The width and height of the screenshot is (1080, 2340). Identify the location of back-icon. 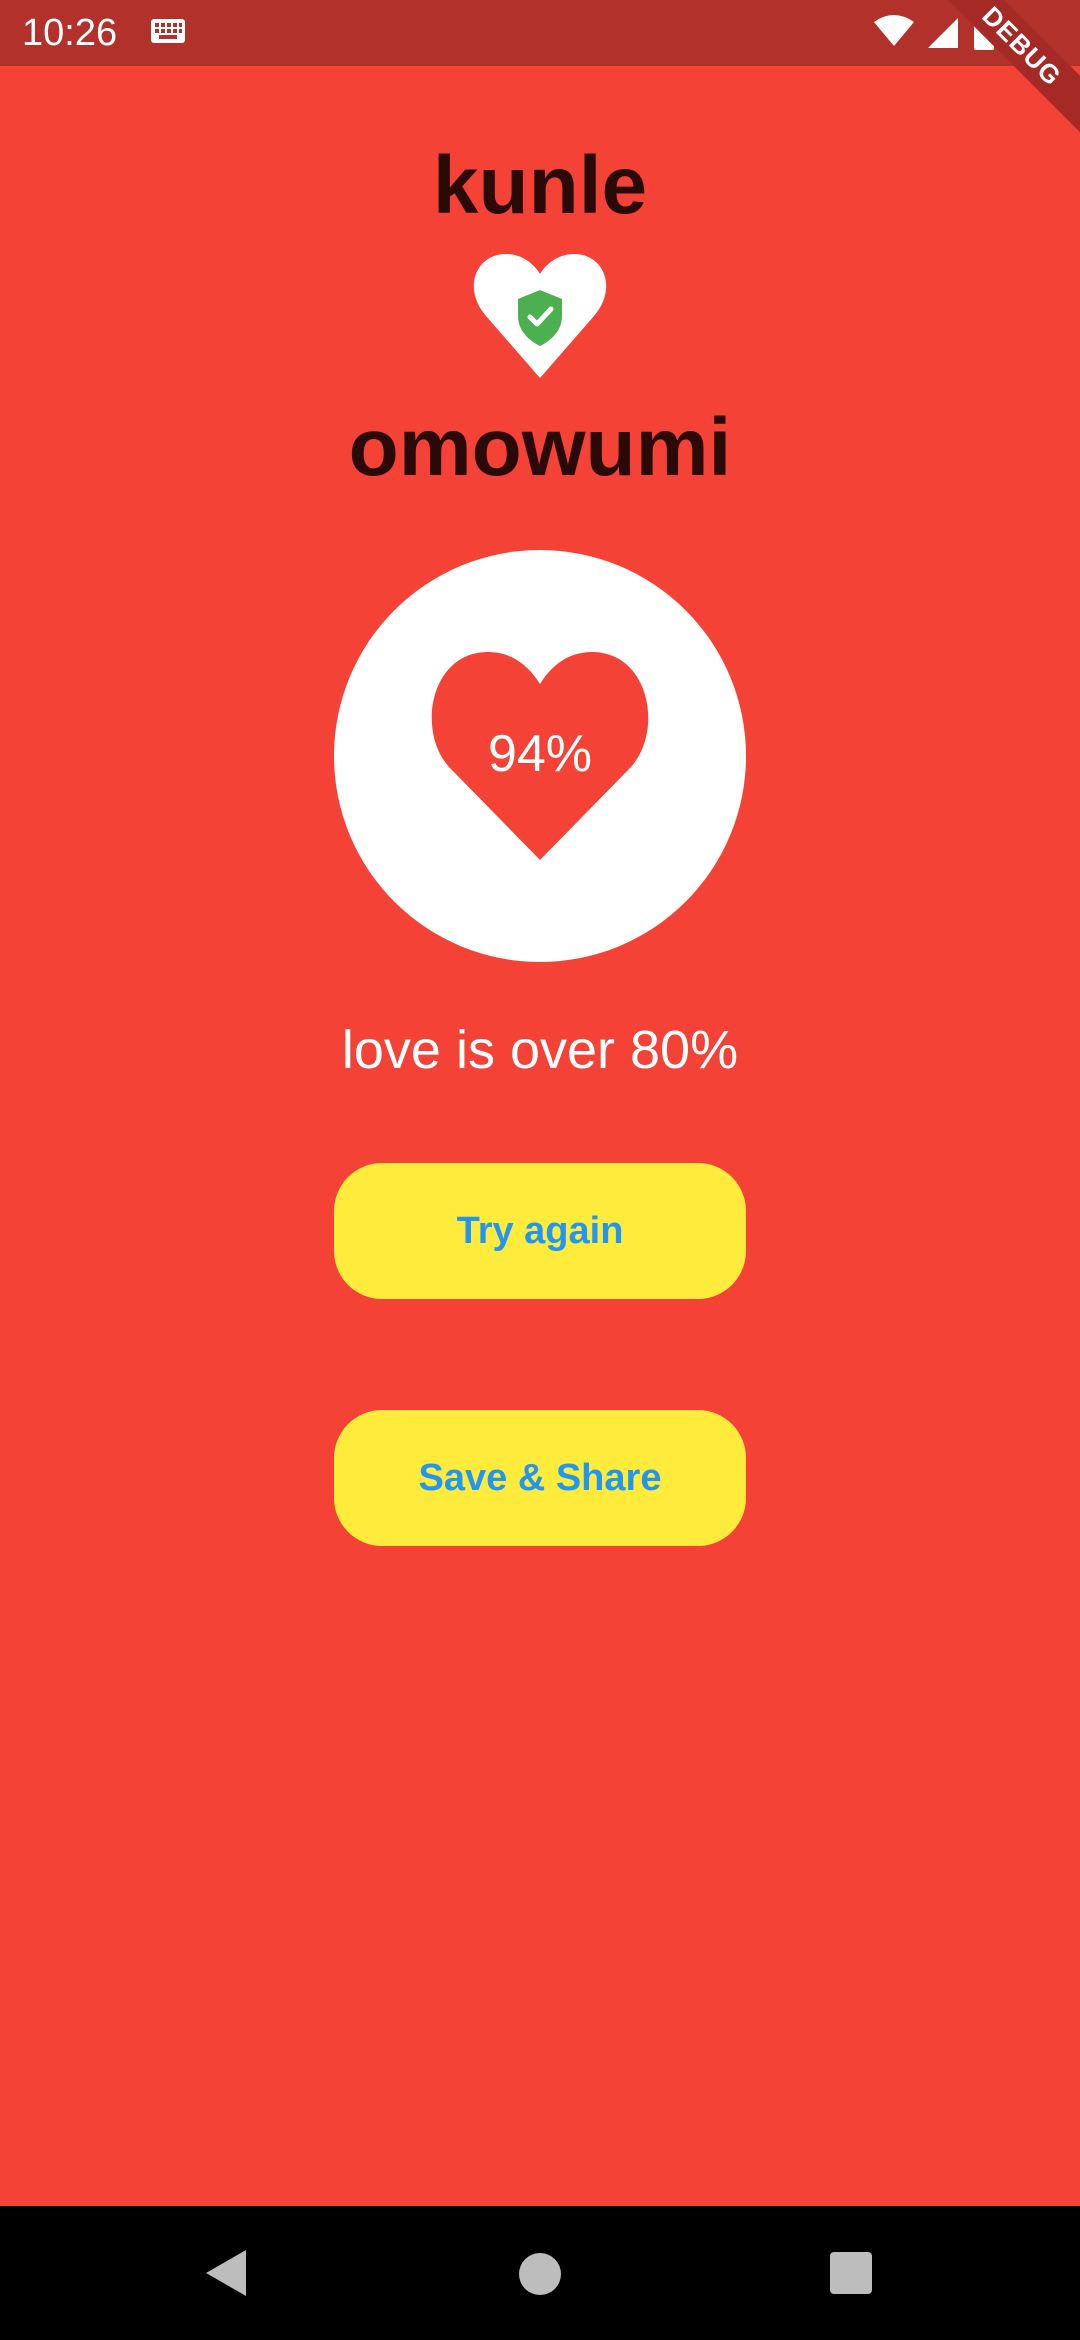
(226, 2275).